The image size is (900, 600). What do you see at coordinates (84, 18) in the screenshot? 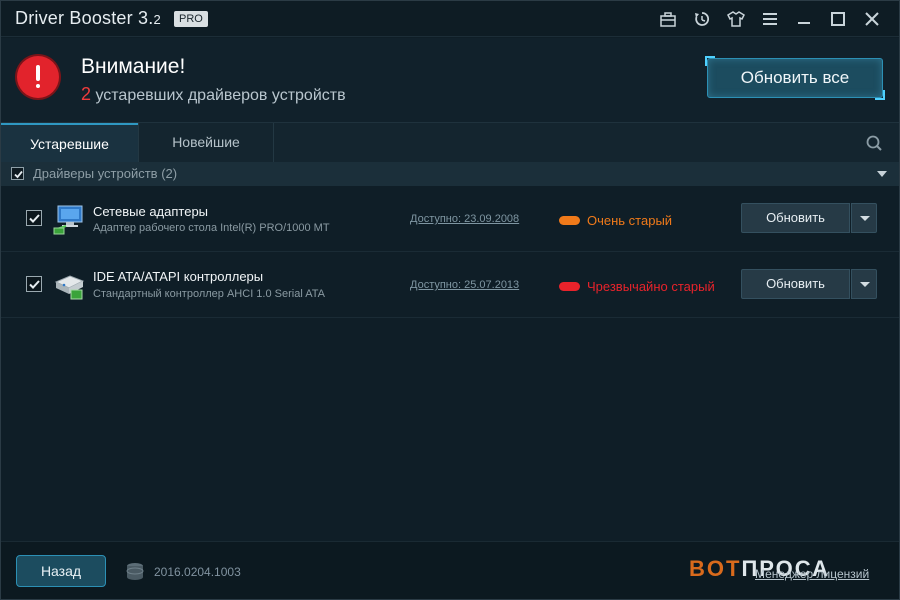
I see `app-title-text: Driver Booster 3.` at bounding box center [84, 18].